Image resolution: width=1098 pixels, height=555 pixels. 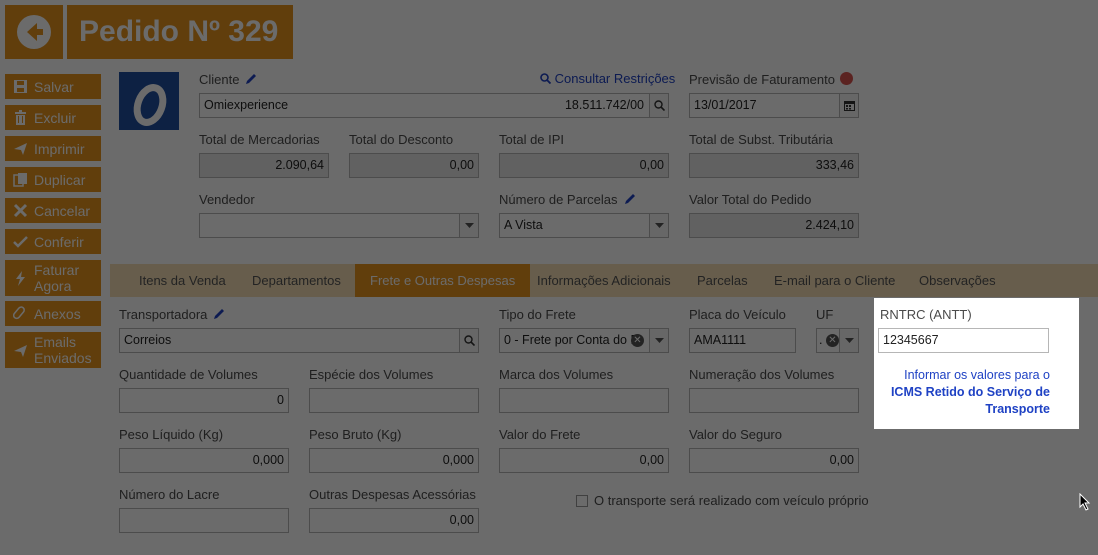 I want to click on invoice-now-label-2: Agora, so click(x=53, y=286).